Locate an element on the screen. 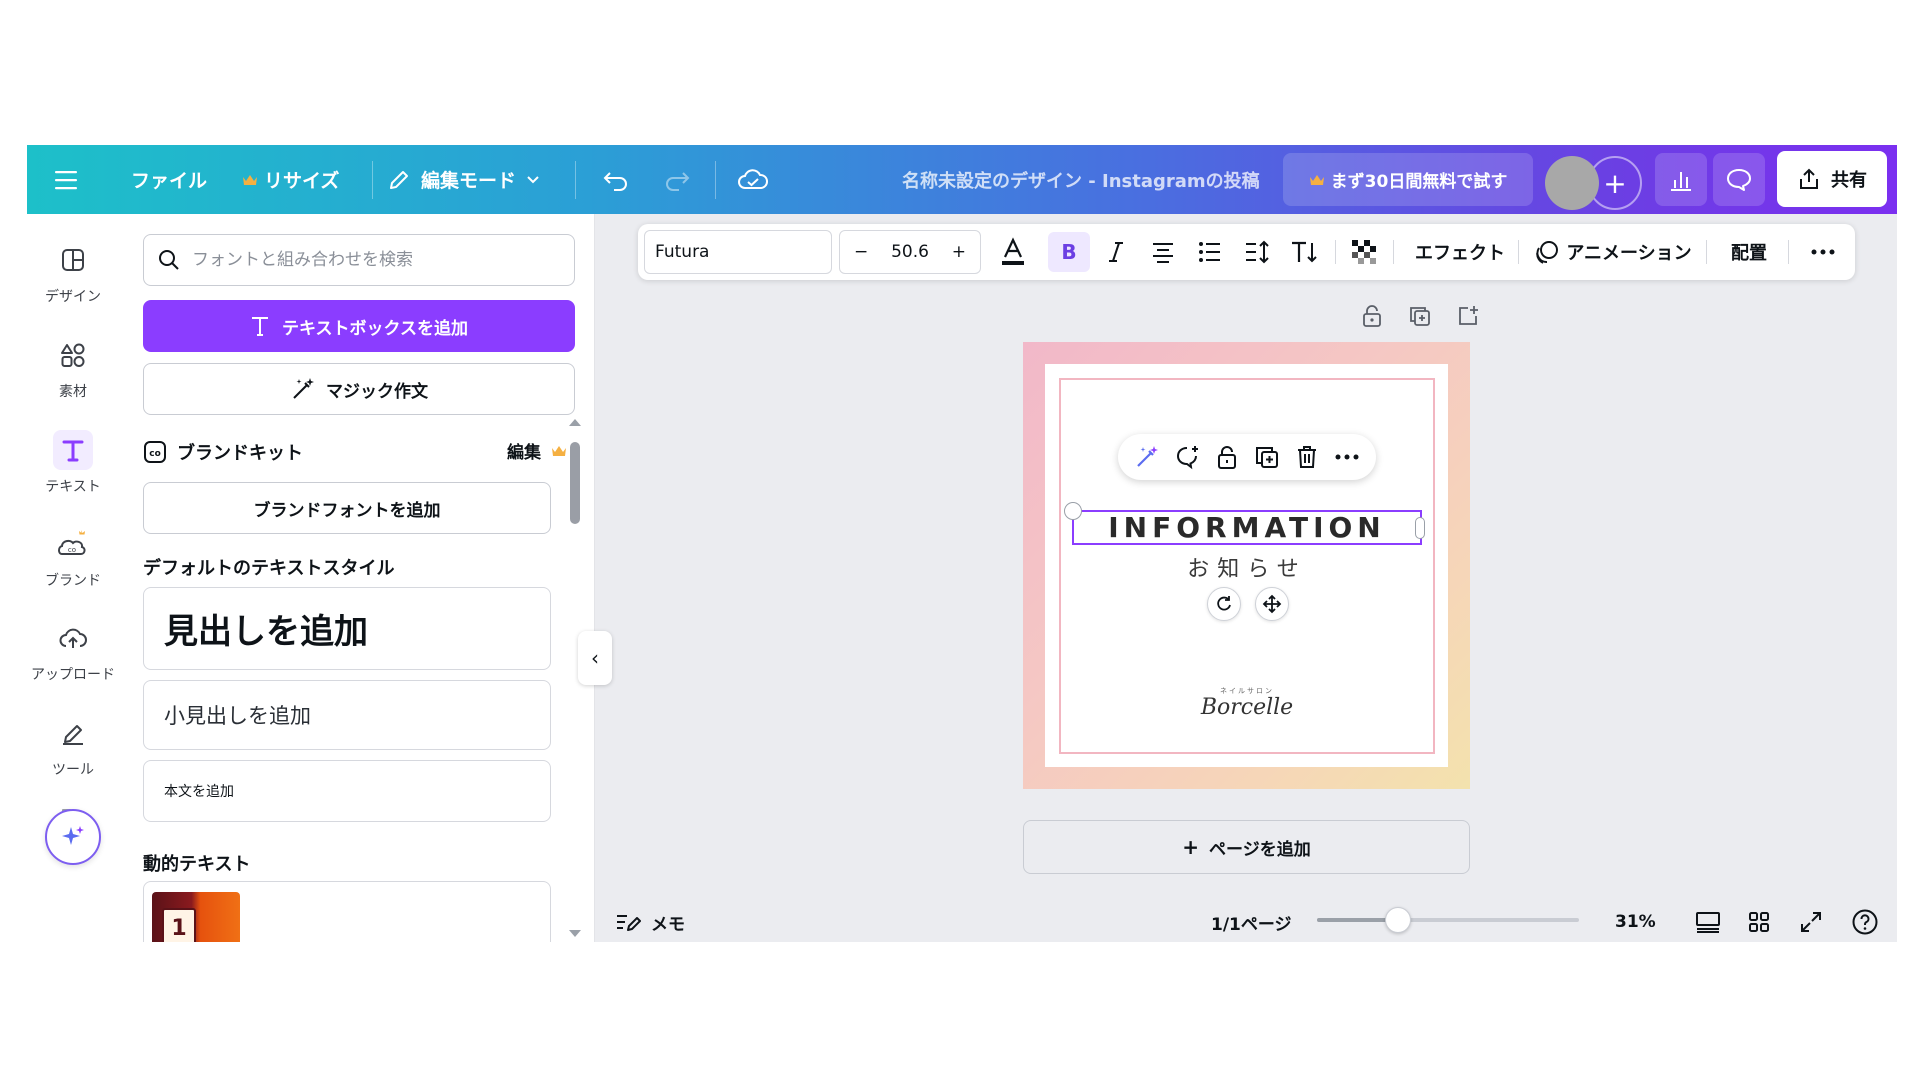 The width and height of the screenshot is (1920, 1080). magic-write-label: マジック作文 is located at coordinates (377, 391).